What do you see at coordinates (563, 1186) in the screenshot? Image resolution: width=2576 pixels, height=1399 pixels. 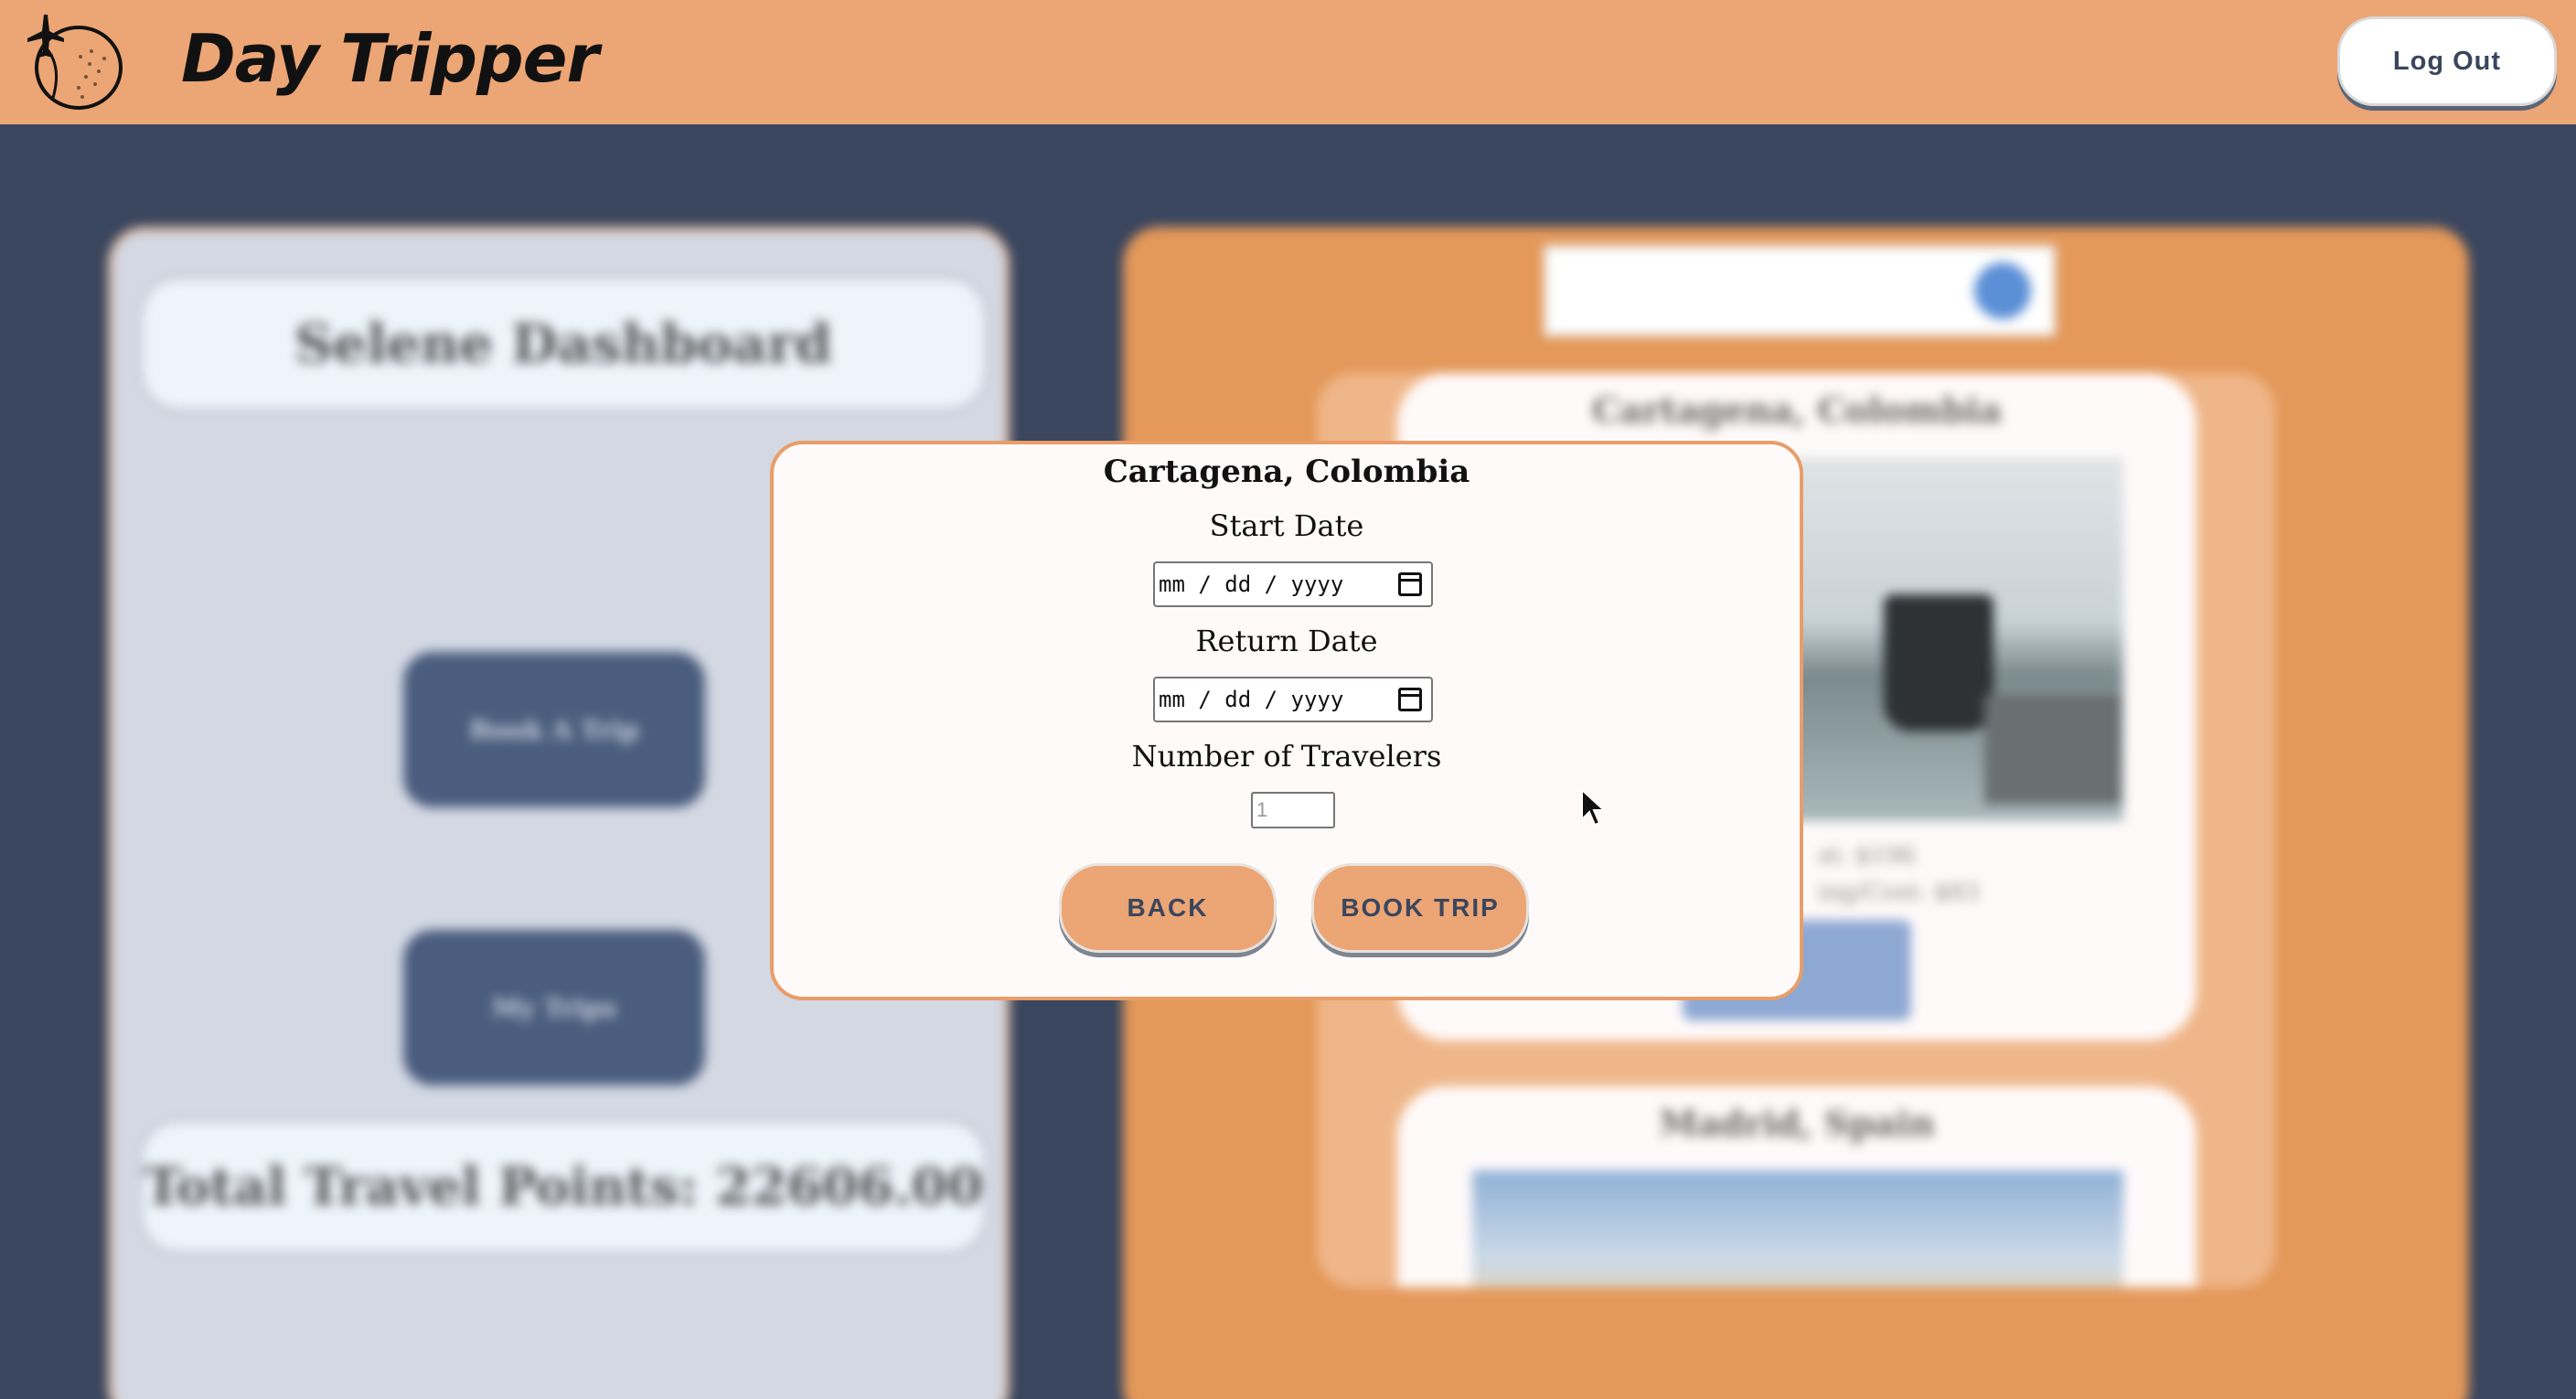 I see `travel-points-display: Total Travel Points: 22606.00` at bounding box center [563, 1186].